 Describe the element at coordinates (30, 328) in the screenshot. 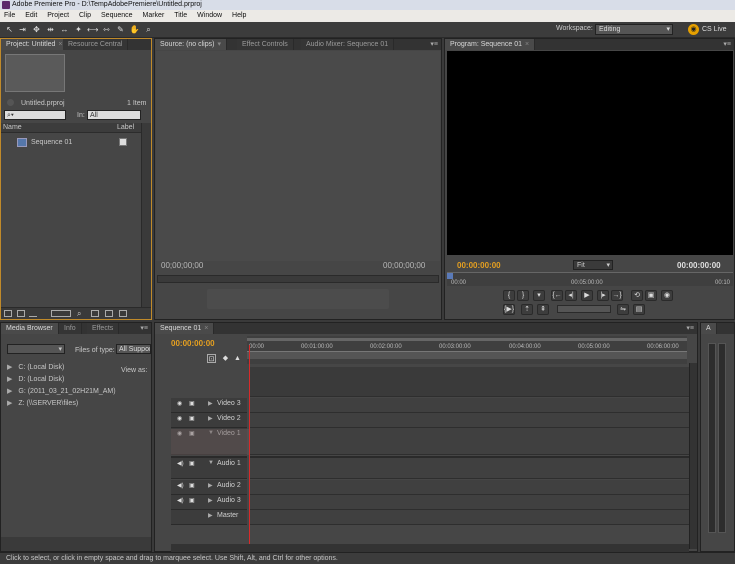

I see `tab-media-browser: Media Browser` at that location.